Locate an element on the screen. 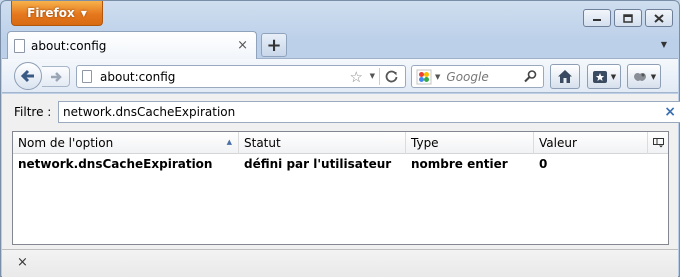  history-dropdown-icon: ▼ is located at coordinates (372, 76).